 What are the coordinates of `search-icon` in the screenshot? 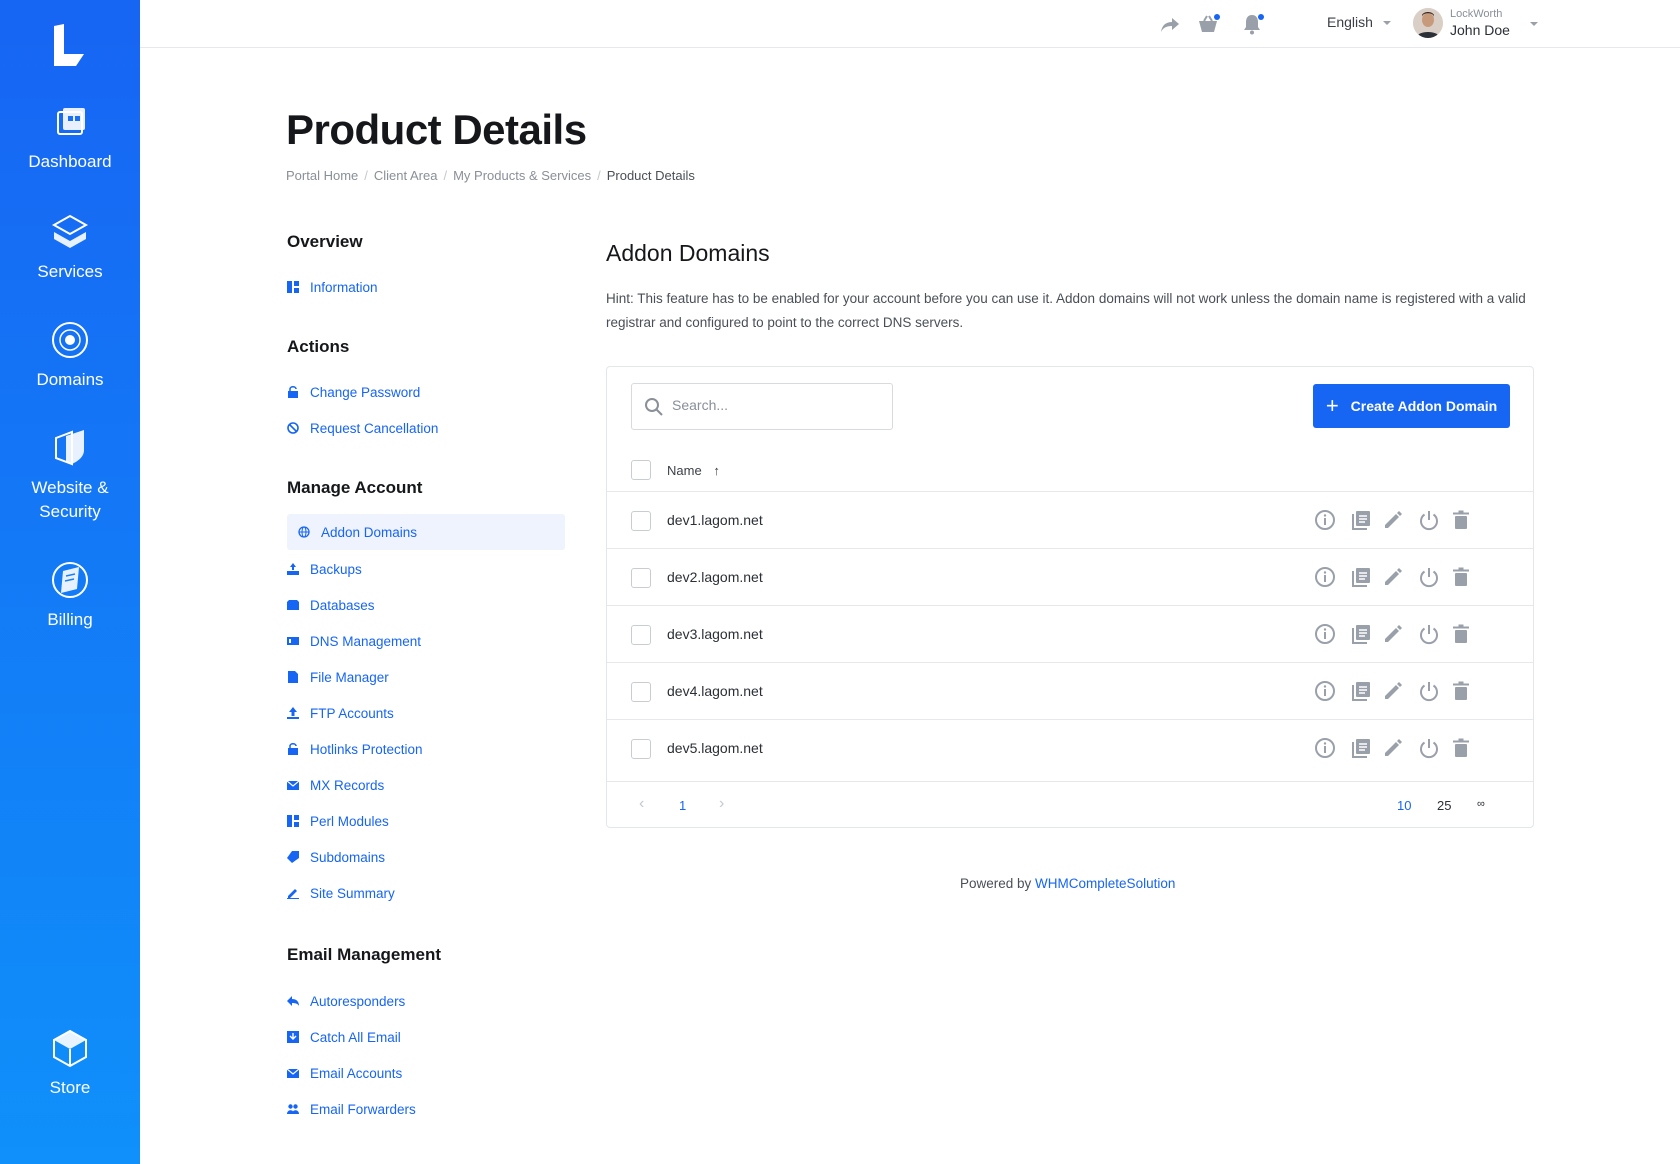 It's located at (654, 407).